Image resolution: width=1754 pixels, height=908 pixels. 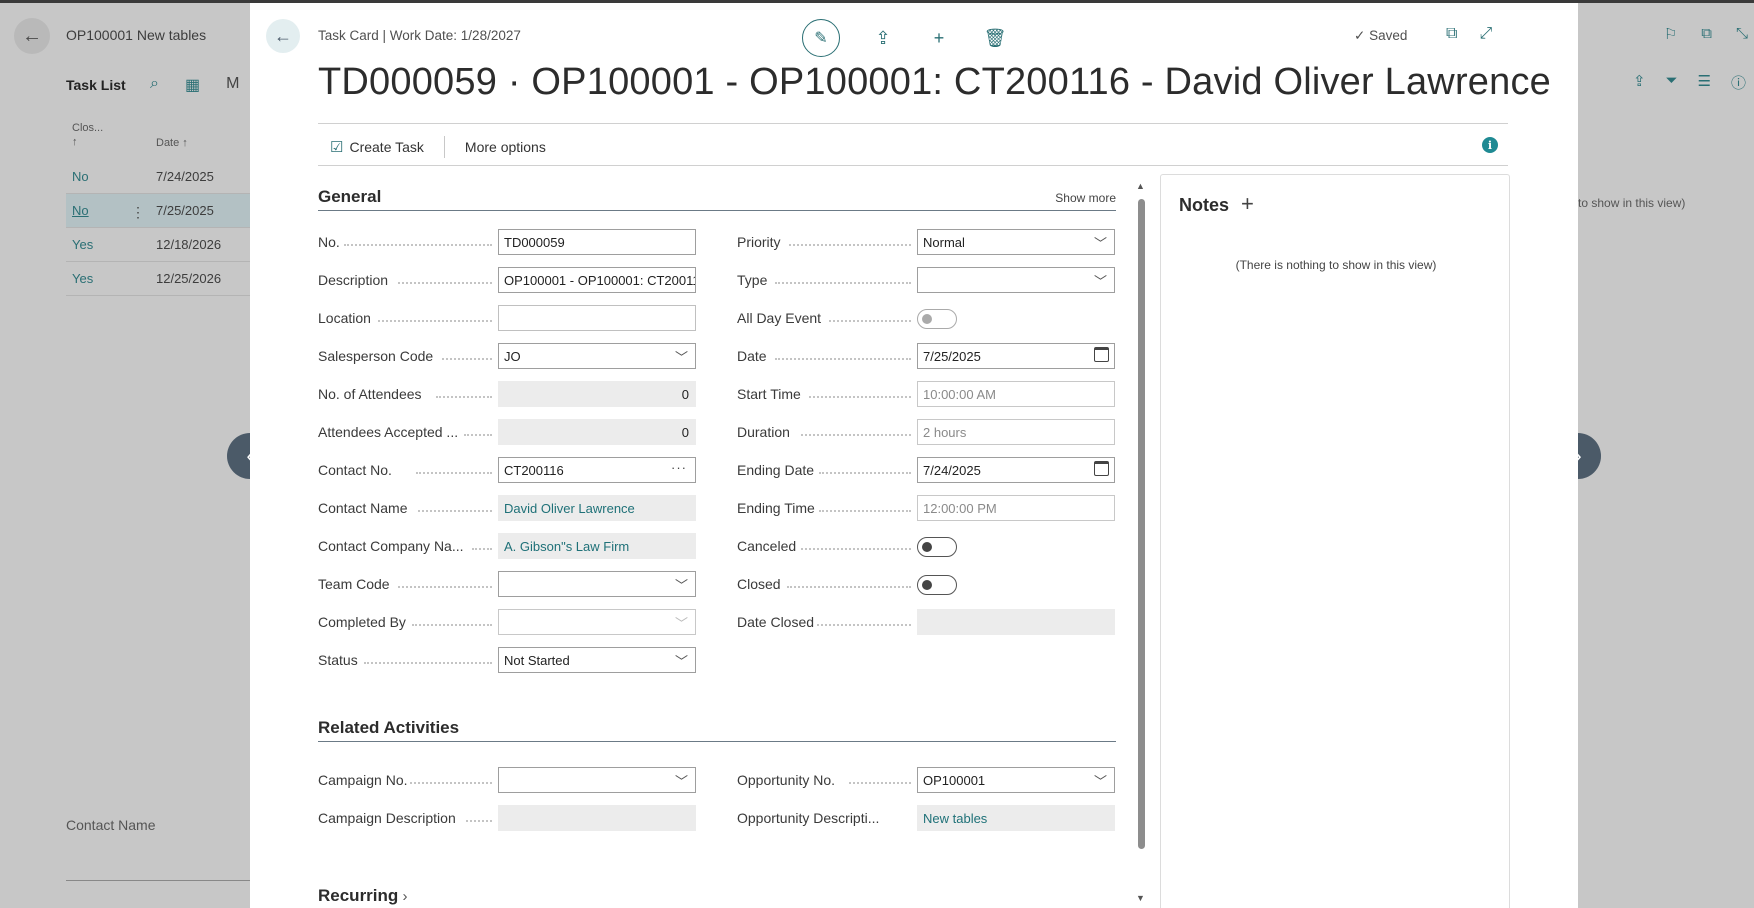 What do you see at coordinates (717, 728) in the screenshot?
I see `related-activities-section-header: Related Activities` at bounding box center [717, 728].